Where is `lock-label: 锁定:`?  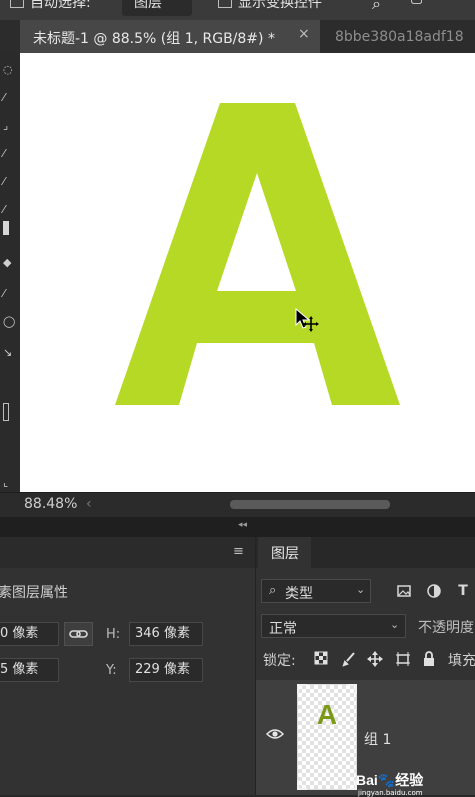 lock-label: 锁定: is located at coordinates (279, 661).